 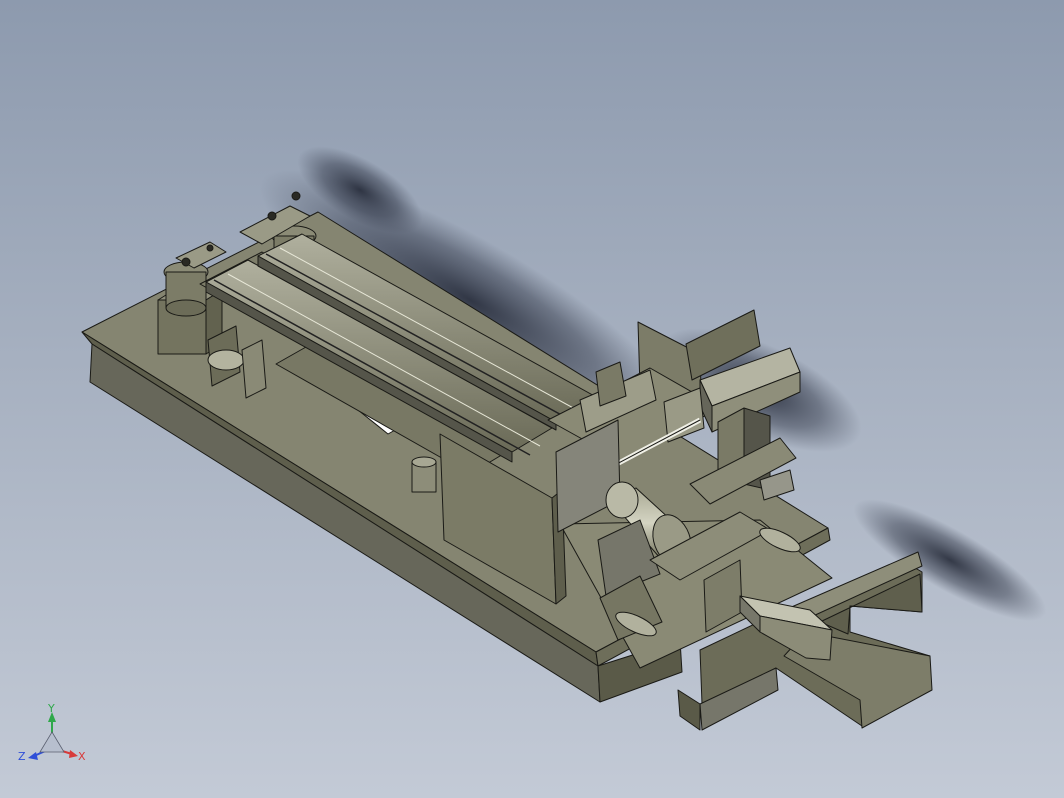 I want to click on triad-pyramid-icon, so click(x=52, y=742).